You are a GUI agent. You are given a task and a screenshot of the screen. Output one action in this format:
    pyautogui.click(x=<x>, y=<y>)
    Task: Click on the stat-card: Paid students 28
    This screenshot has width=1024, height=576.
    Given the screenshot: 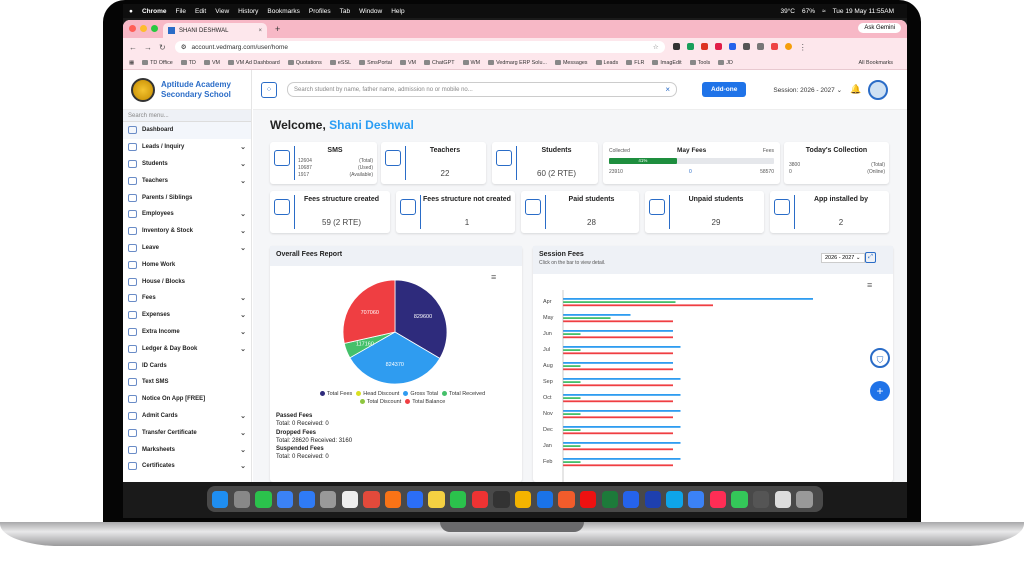 What is the action you would take?
    pyautogui.click(x=580, y=212)
    